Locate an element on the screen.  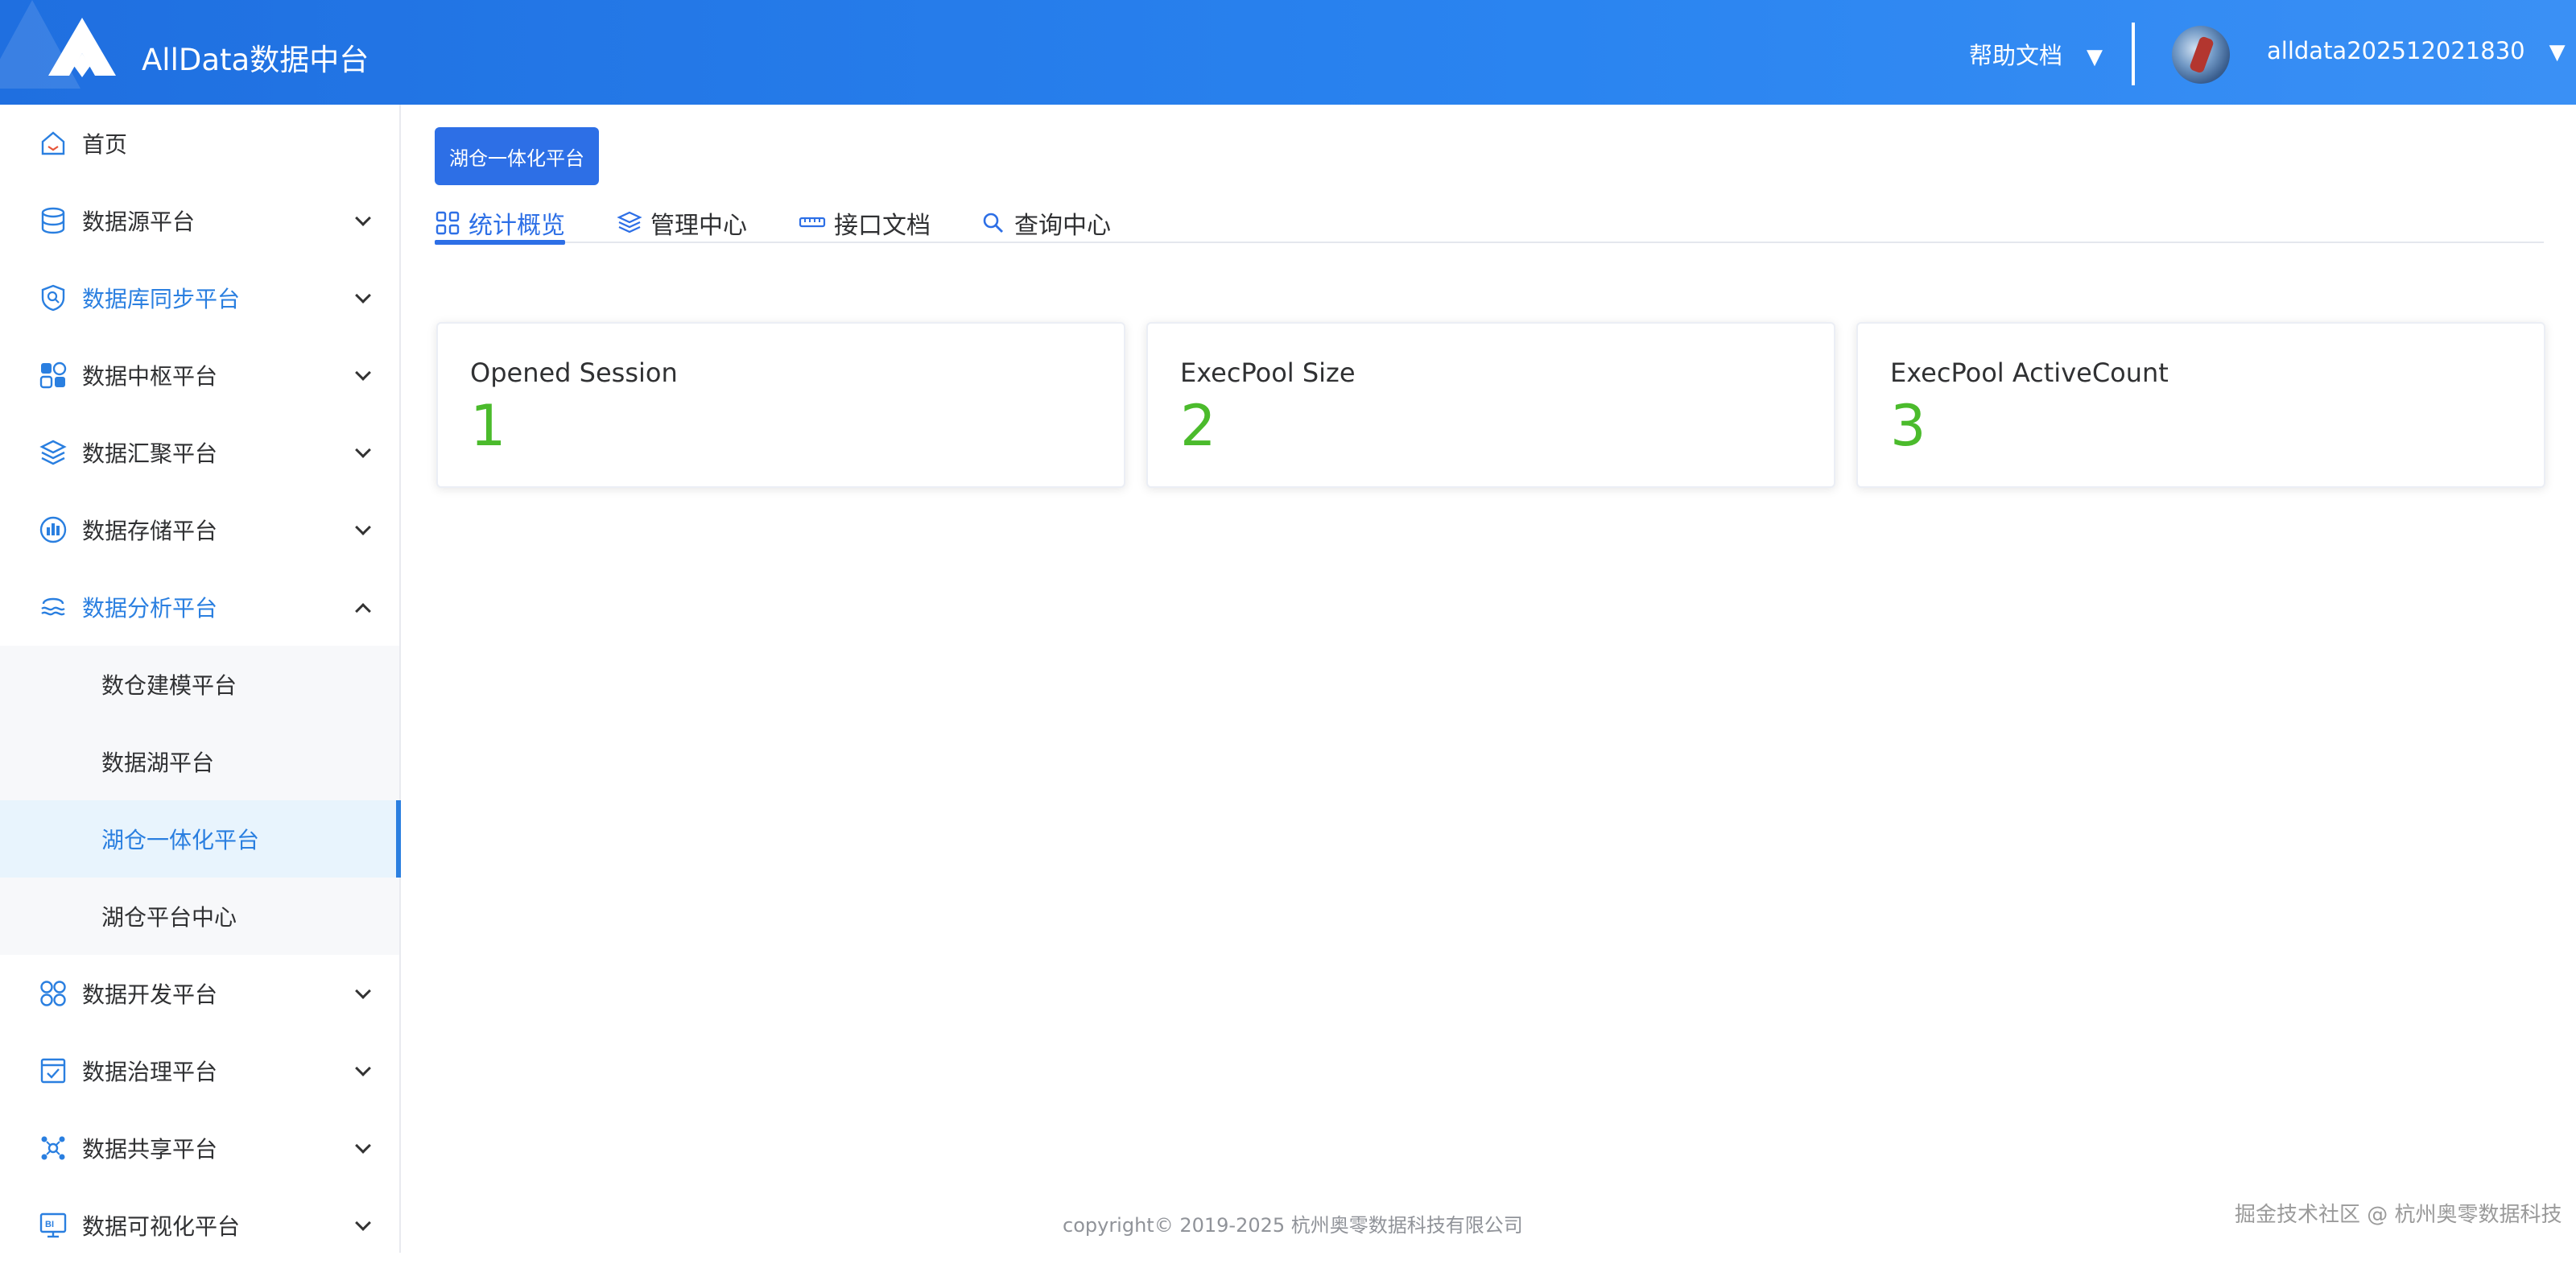
sidebar-item-data-analysis: 数据分析平台 is located at coordinates (199, 607).